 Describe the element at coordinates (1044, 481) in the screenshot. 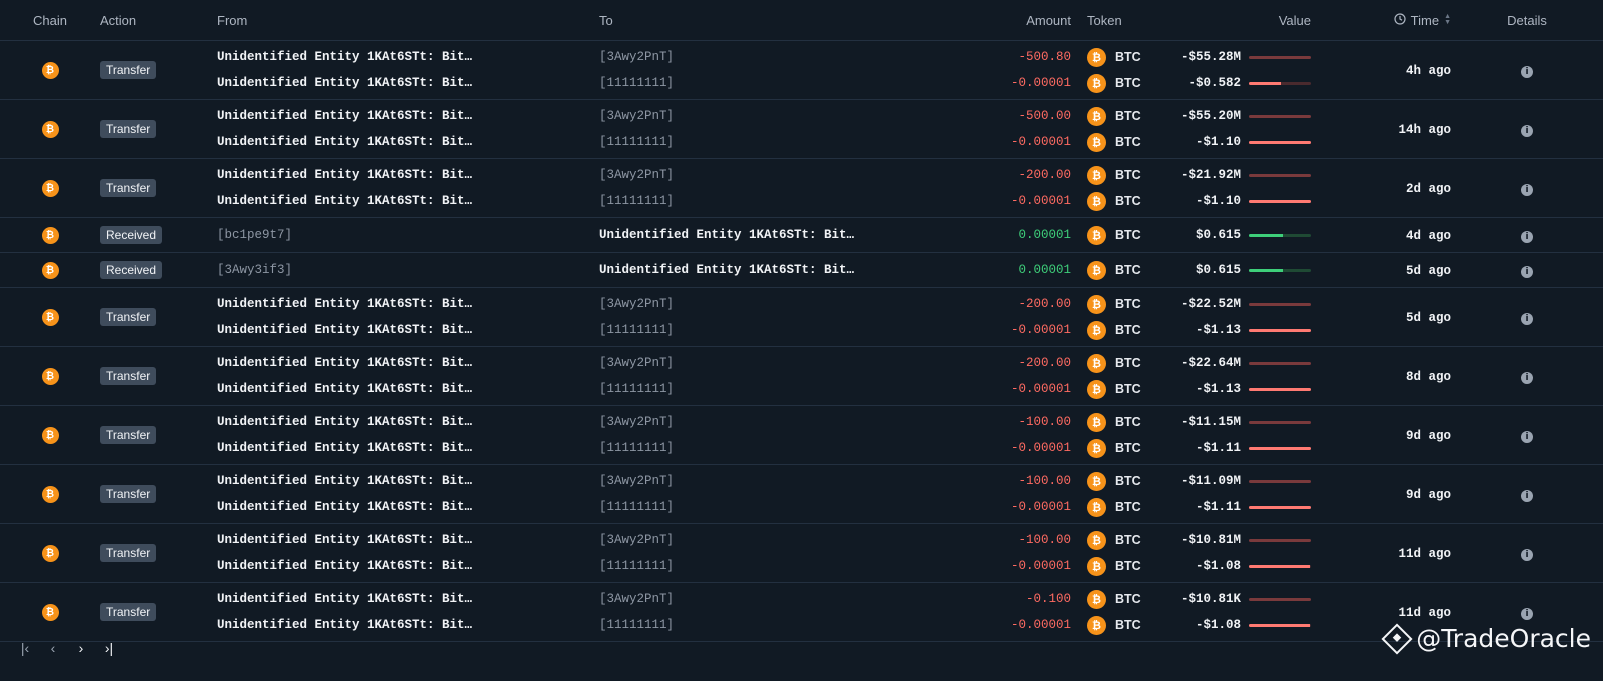

I see `amount-value: -100.00` at that location.